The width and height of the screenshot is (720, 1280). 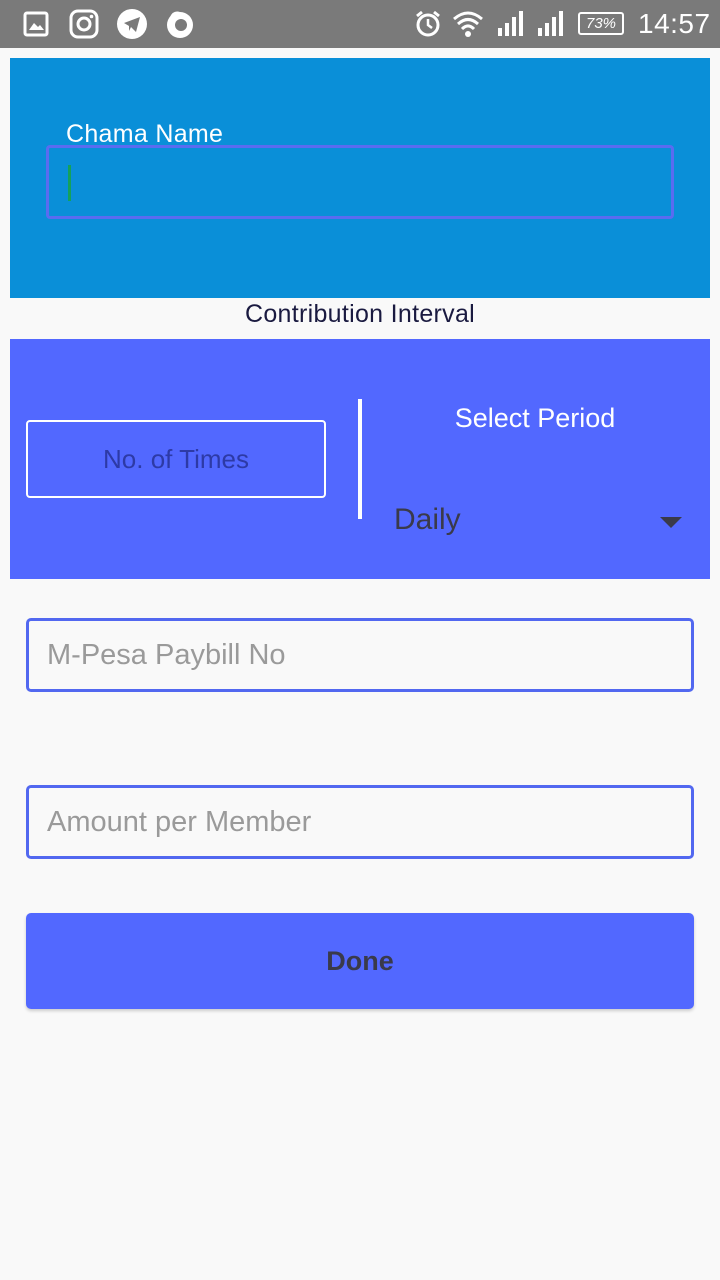 I want to click on amount-input, so click(x=360, y=822).